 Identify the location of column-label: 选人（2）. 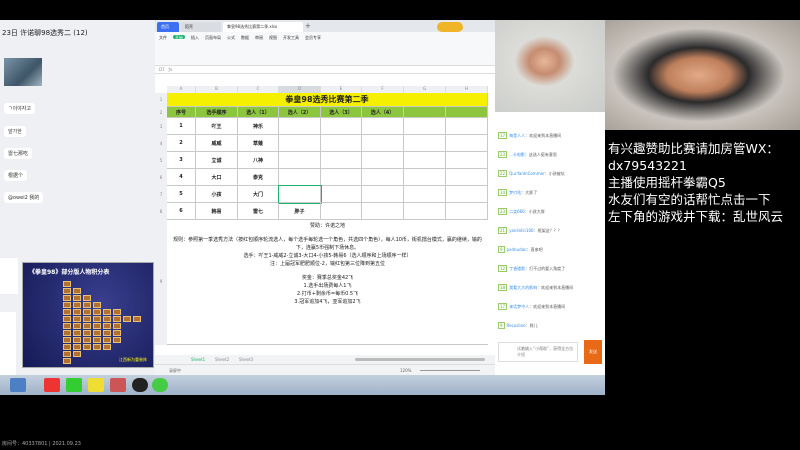
(300, 112).